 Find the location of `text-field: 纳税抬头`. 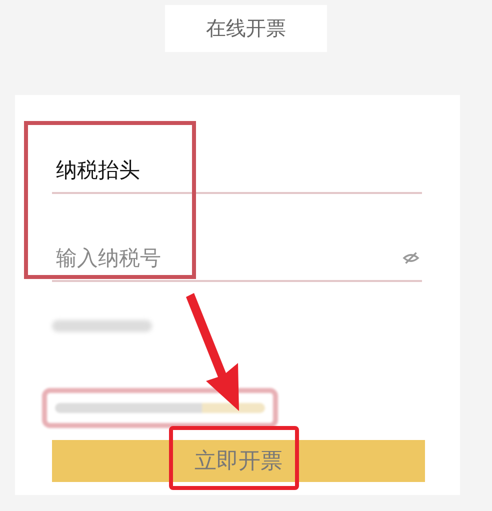

text-field: 纳税抬头 is located at coordinates (237, 170).